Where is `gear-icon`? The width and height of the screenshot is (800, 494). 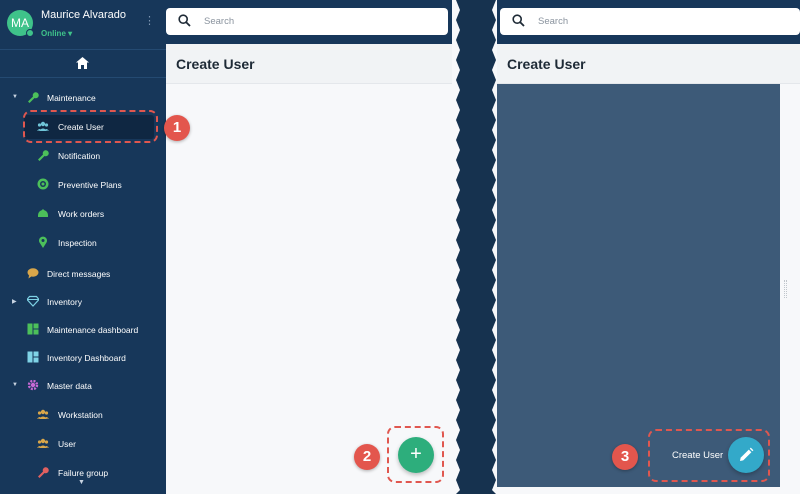 gear-icon is located at coordinates (33, 385).